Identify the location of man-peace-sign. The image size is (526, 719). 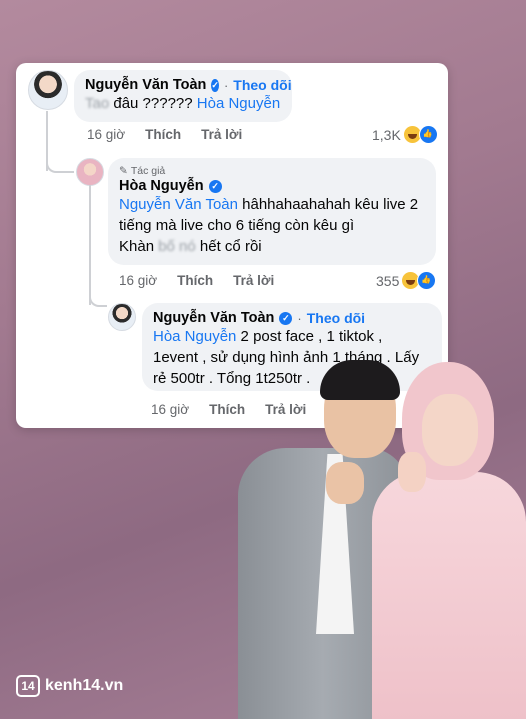
(345, 483).